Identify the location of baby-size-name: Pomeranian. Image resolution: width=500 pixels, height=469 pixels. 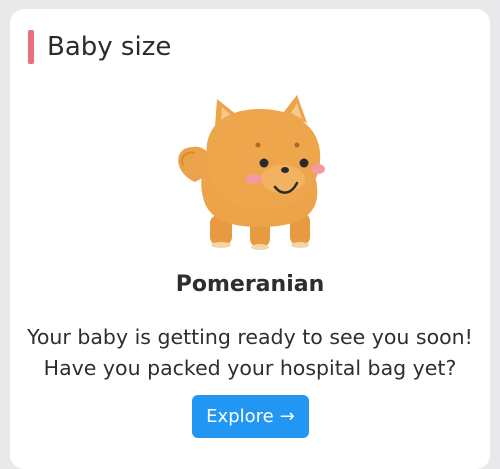
(250, 284).